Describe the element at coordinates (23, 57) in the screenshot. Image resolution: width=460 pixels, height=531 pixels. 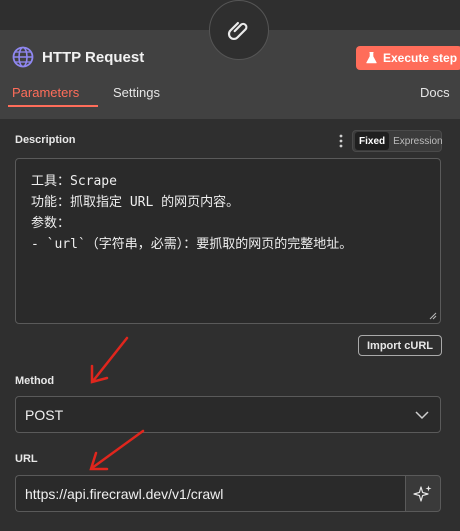
I see `globe-icon` at that location.